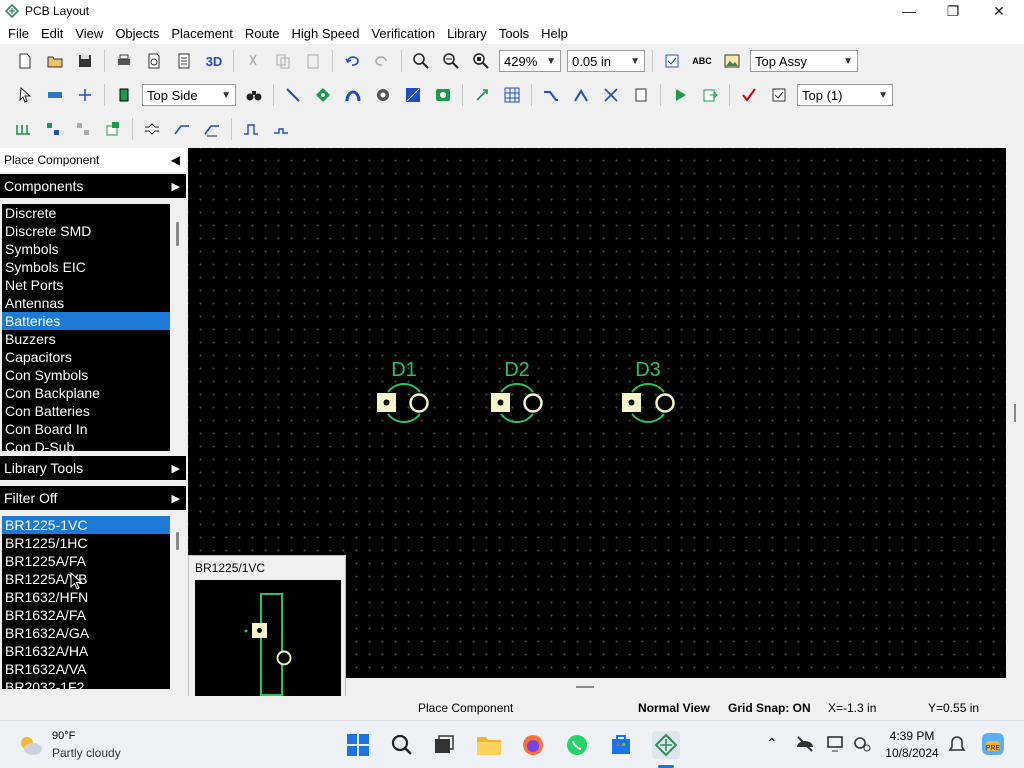 This screenshot has width=1024, height=768. Describe the element at coordinates (481, 61) in the screenshot. I see `zoom-fit-button` at that location.